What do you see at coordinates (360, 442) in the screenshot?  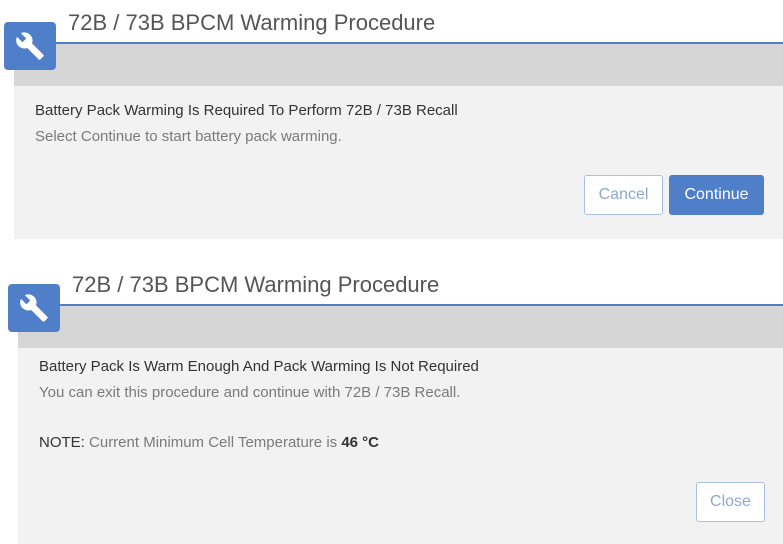 I see `temperature-value: 46 °C` at bounding box center [360, 442].